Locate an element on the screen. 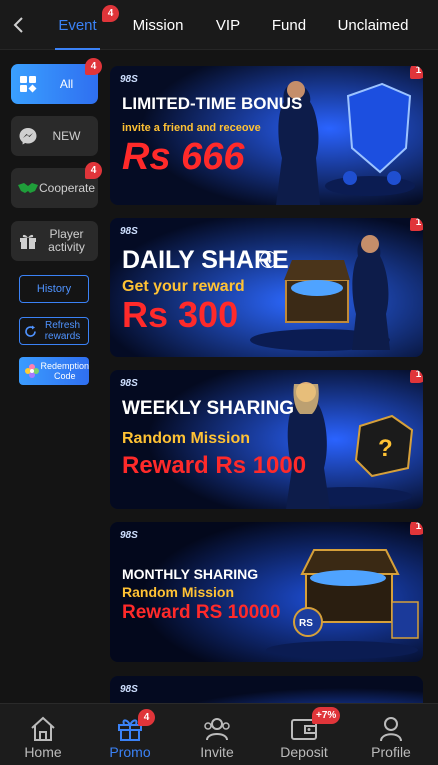 The width and height of the screenshot is (438, 765). history-button: History is located at coordinates (54, 289).